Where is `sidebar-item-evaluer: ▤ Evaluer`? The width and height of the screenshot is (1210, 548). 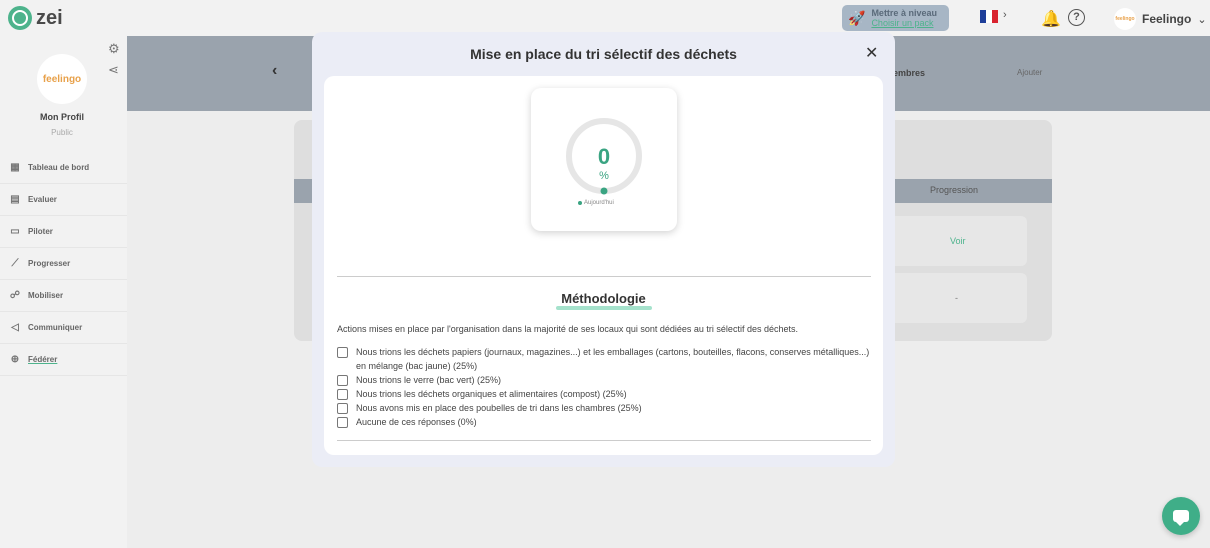
sidebar-item-evaluer: ▤ Evaluer is located at coordinates (63, 200).